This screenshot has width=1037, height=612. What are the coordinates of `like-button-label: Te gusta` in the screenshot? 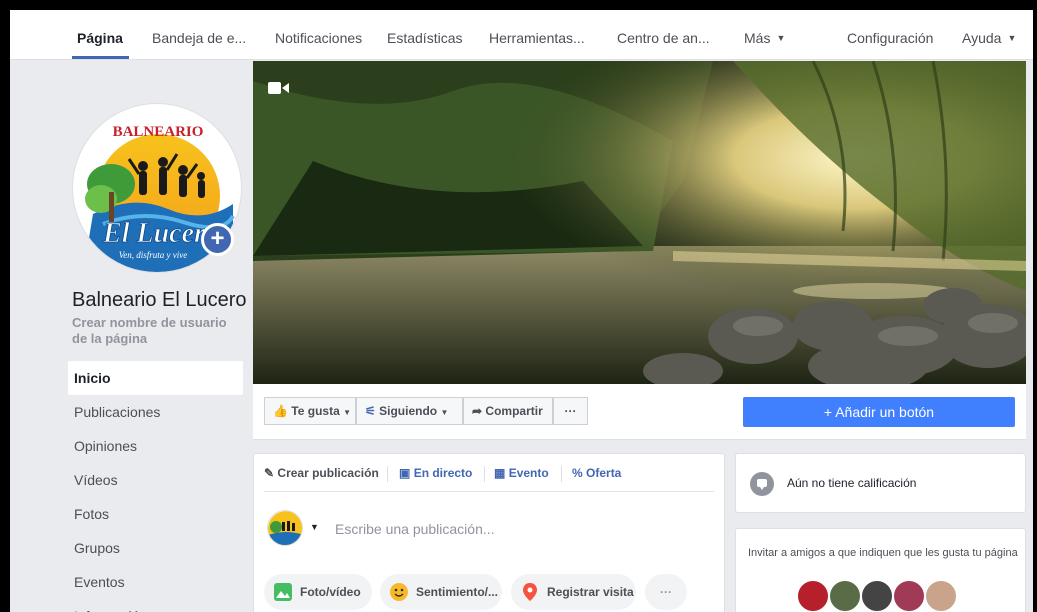 It's located at (315, 411).